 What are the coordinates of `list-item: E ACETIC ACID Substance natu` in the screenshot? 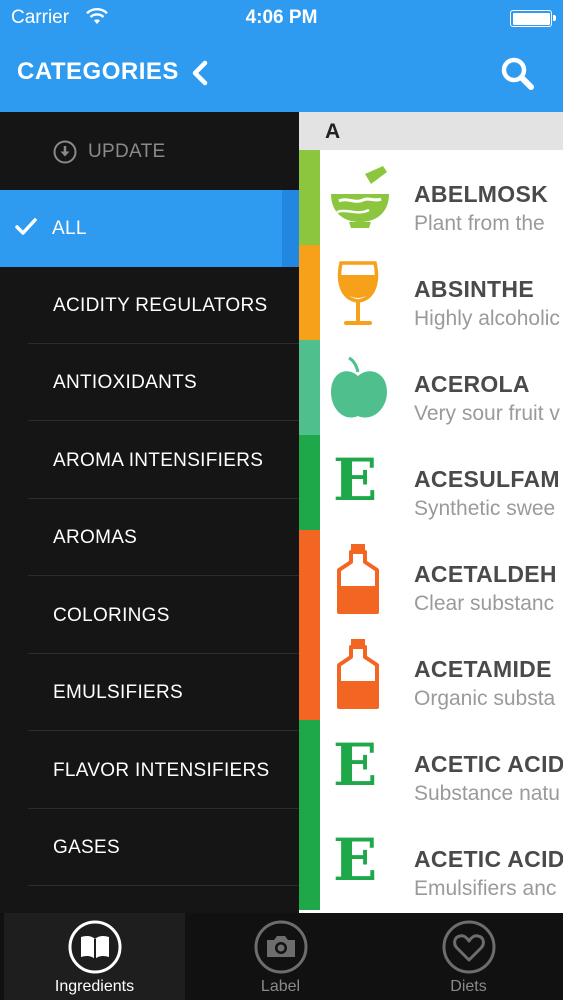 It's located at (431, 767).